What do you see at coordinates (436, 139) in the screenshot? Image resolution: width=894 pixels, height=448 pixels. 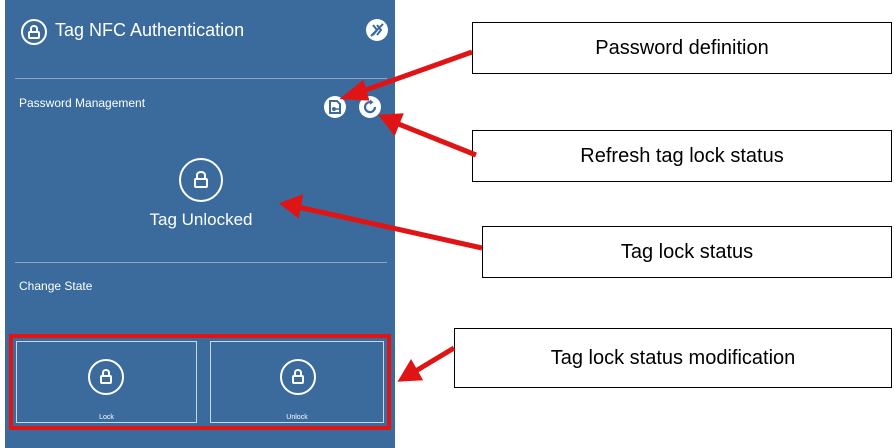 I see `arrow-refresh-status` at bounding box center [436, 139].